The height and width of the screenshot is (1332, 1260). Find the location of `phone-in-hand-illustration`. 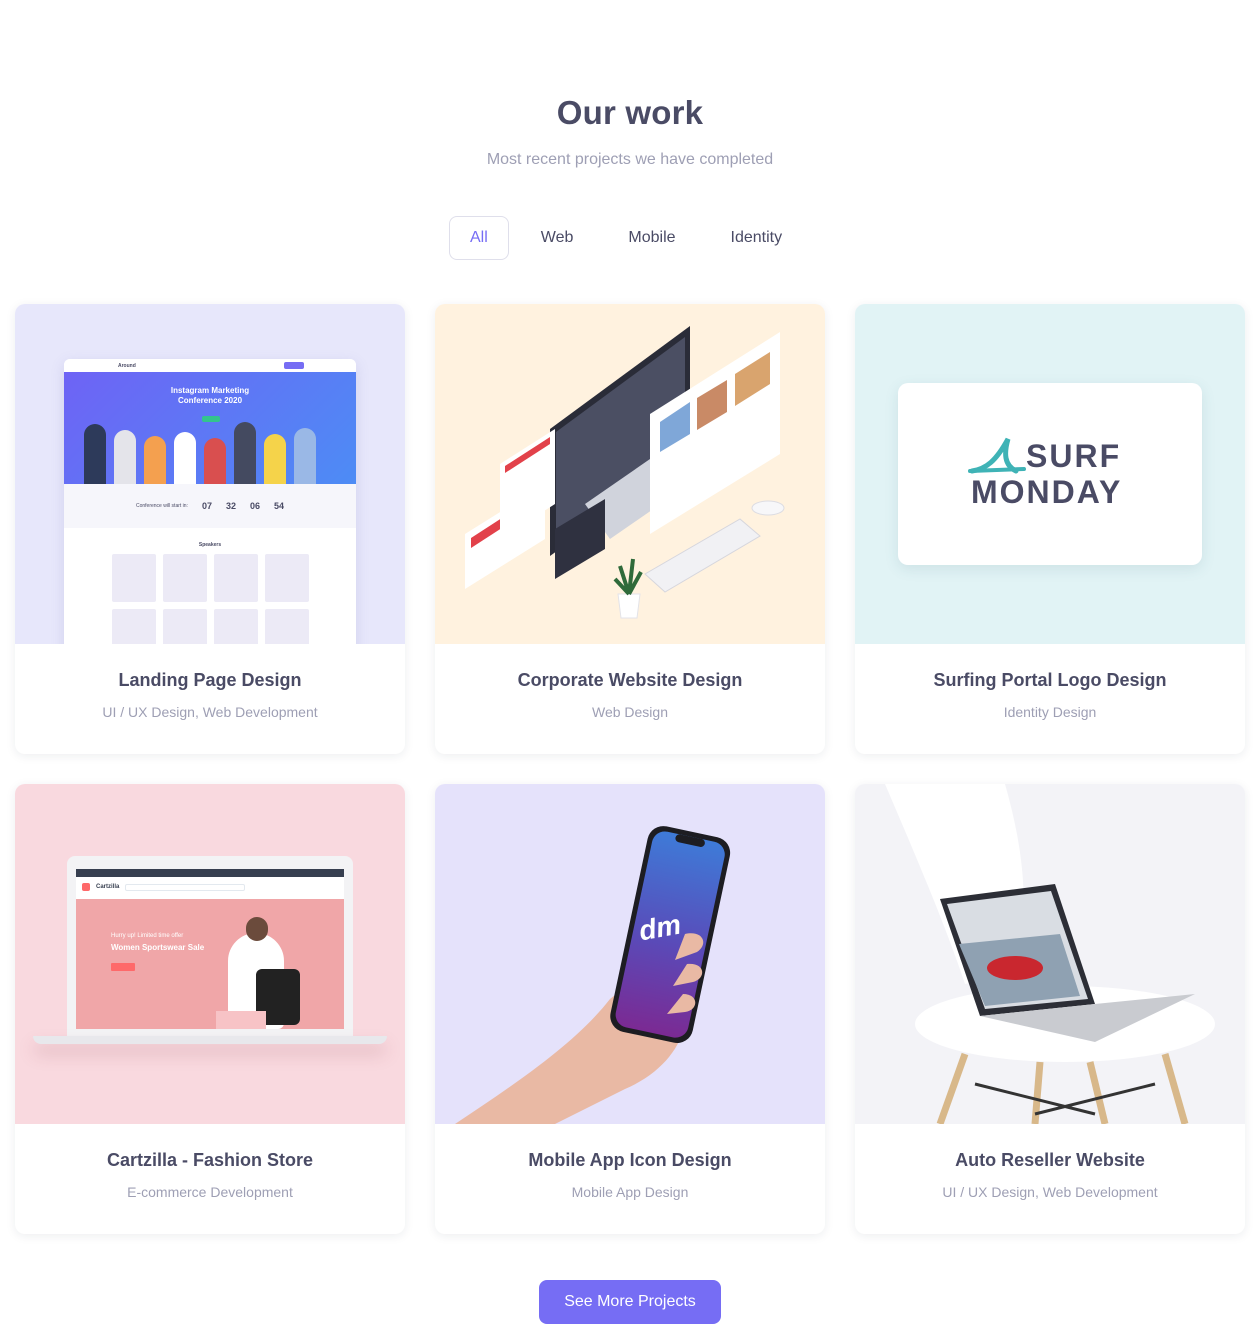

phone-in-hand-illustration is located at coordinates (593, 975).